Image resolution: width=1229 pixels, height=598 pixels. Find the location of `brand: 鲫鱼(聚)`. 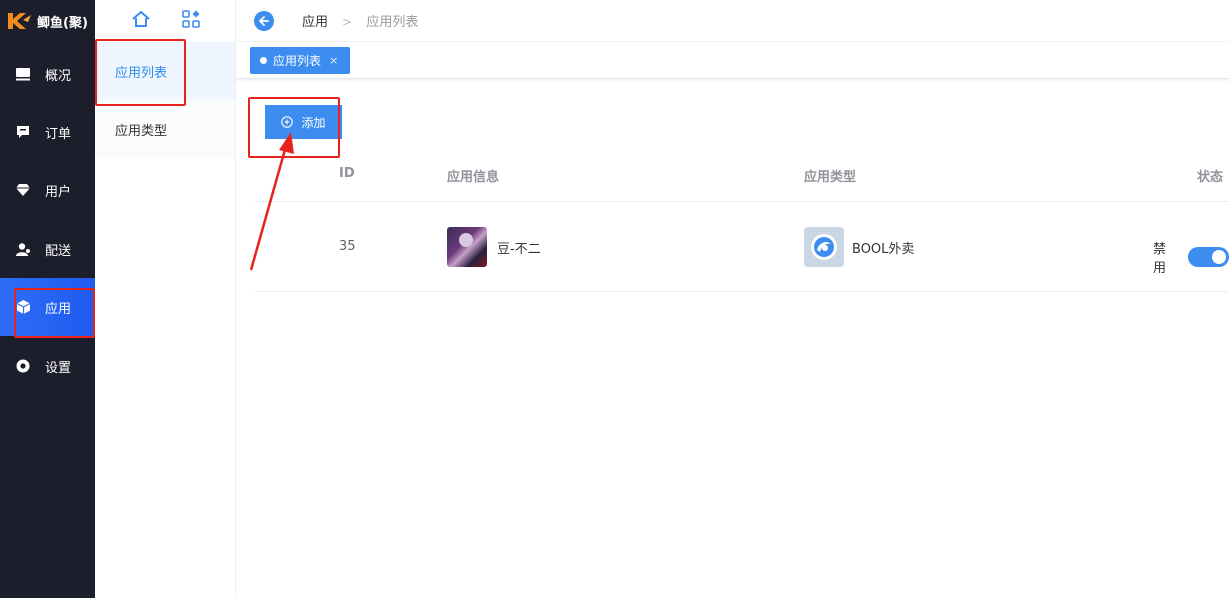

brand: 鲫鱼(聚) is located at coordinates (47, 21).